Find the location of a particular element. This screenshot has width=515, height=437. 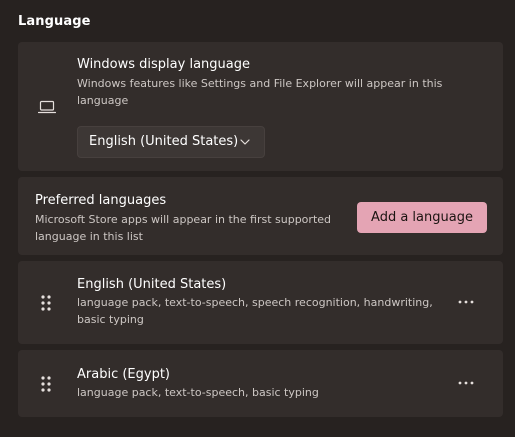

preferred-languages-title: Preferred languages is located at coordinates (101, 200).